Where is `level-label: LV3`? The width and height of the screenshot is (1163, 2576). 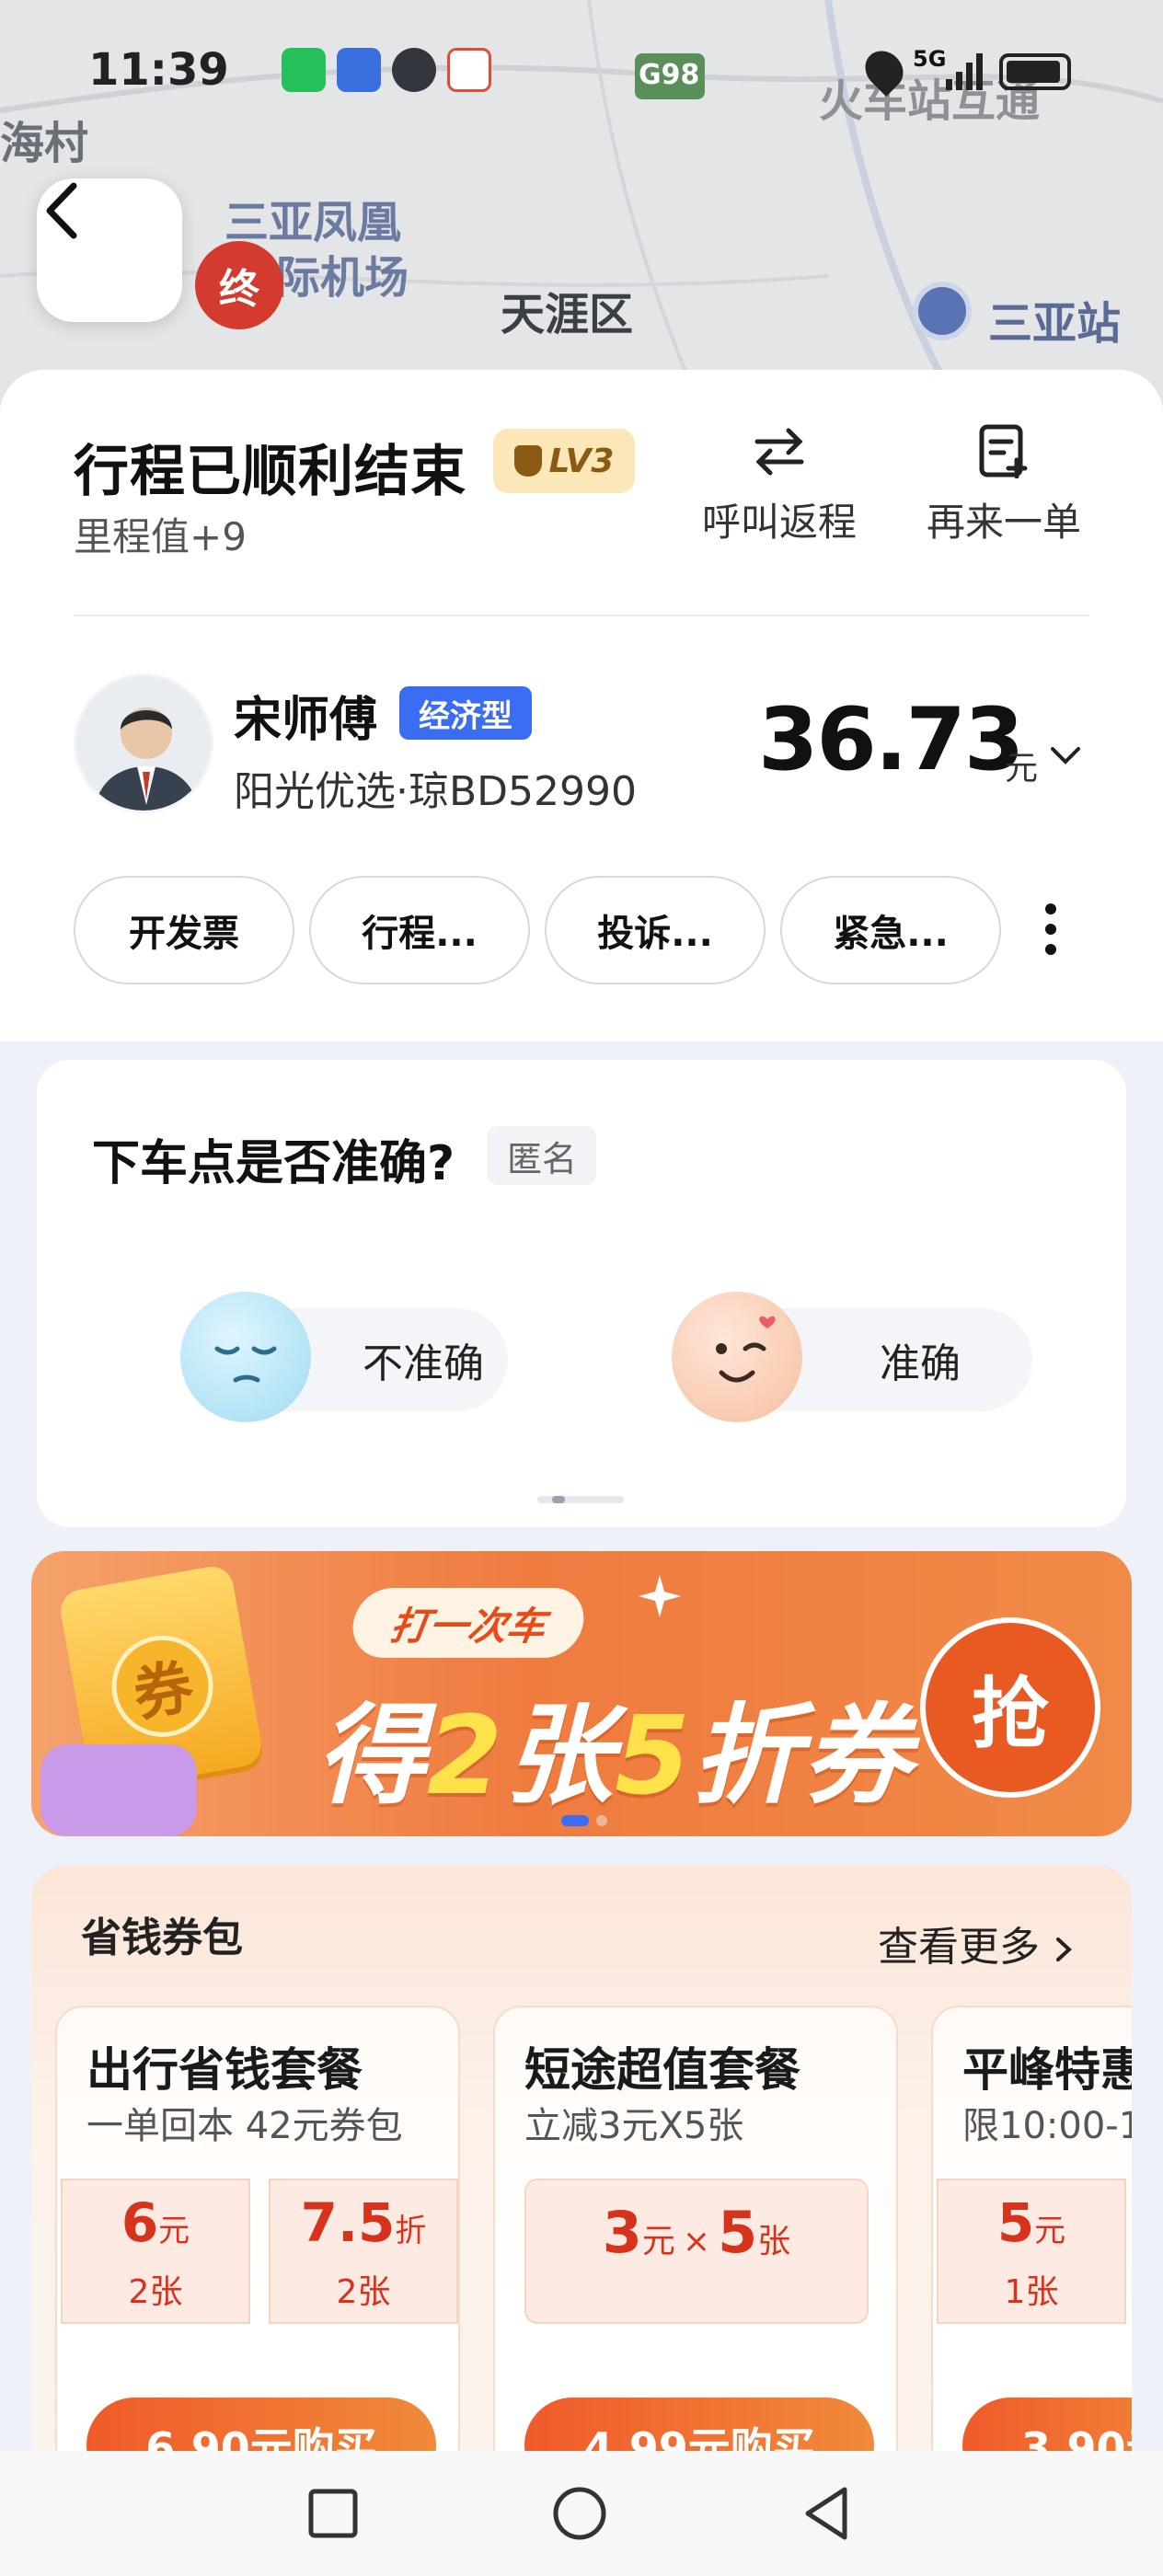 level-label: LV3 is located at coordinates (581, 461).